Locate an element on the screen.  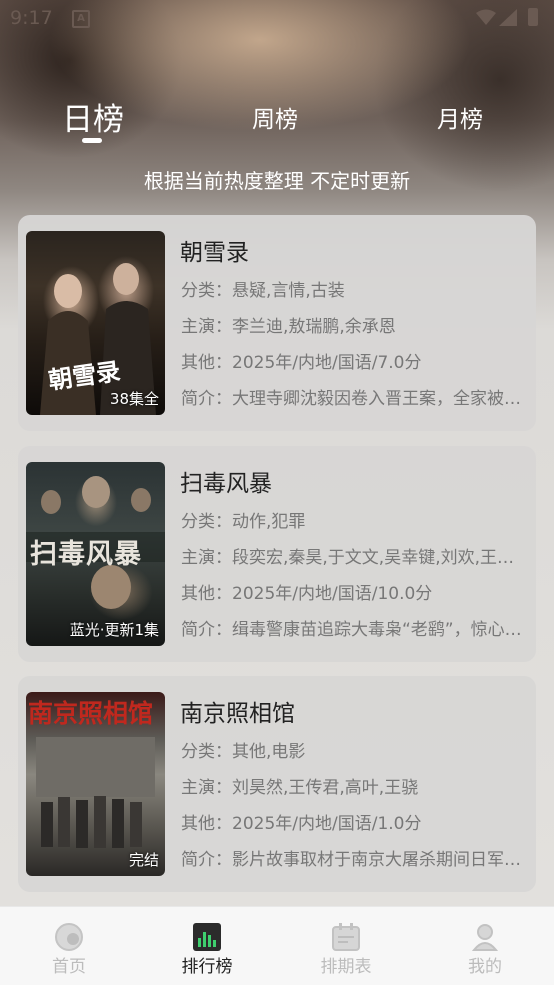
tab-weekly: 周榜 is located at coordinates (275, 117).